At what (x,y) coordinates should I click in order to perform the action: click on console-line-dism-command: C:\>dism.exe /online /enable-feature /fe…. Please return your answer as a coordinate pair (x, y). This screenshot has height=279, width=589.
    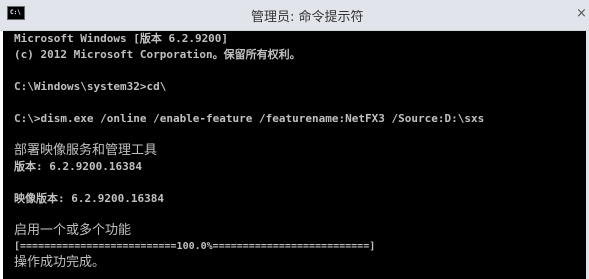
    Looking at the image, I should click on (249, 118).